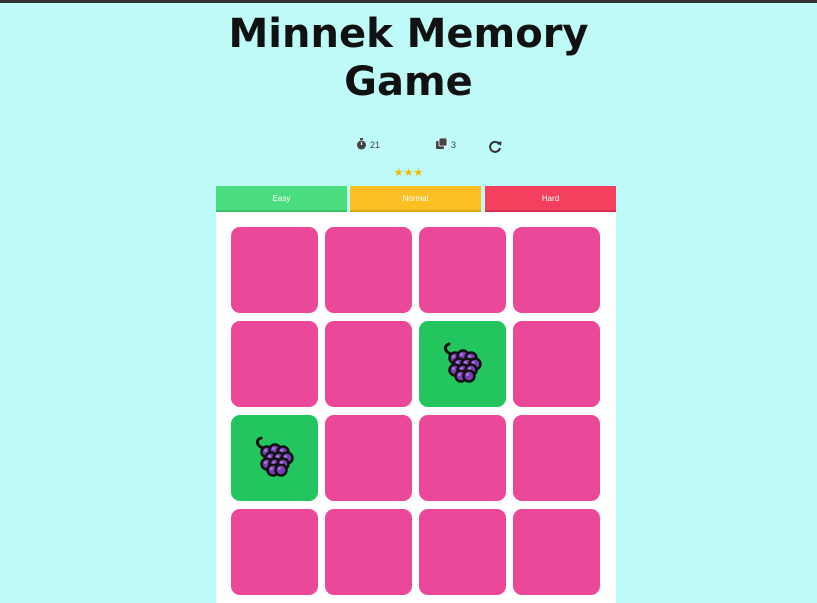 This screenshot has width=817, height=603. What do you see at coordinates (361, 145) in the screenshot?
I see `stopwatch-icon` at bounding box center [361, 145].